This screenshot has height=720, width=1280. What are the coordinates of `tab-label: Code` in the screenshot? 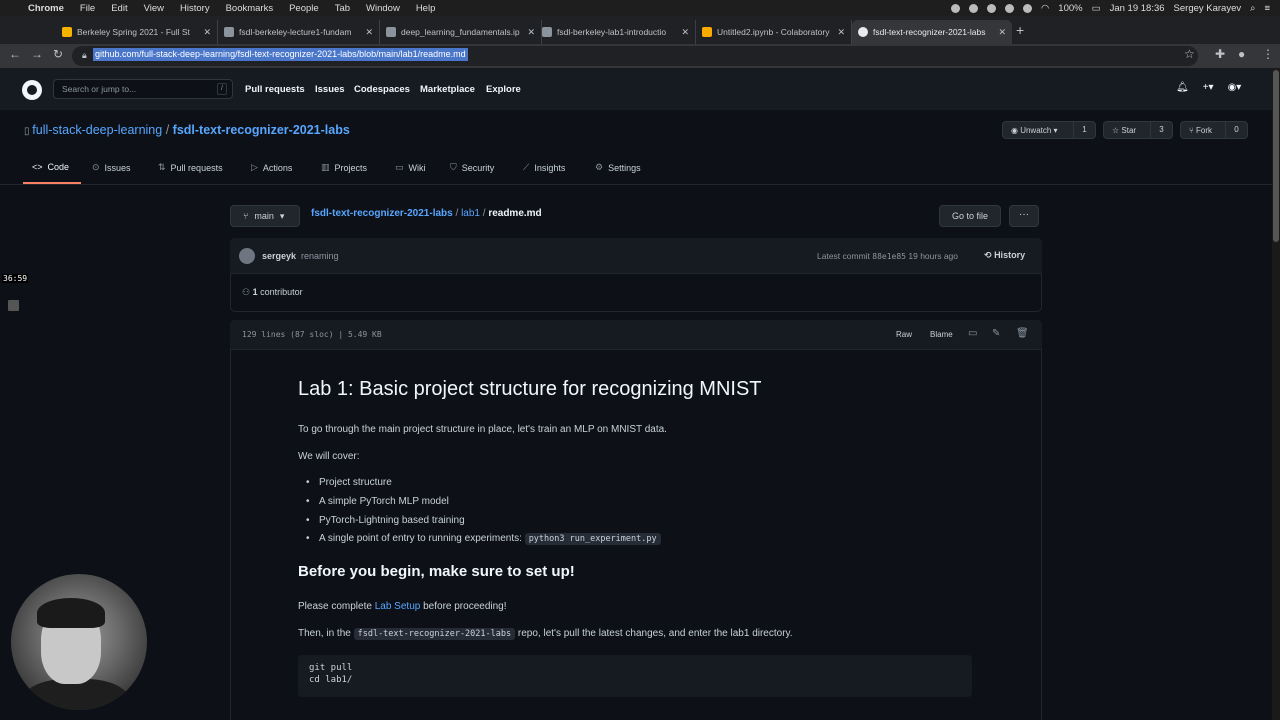 It's located at (58, 167).